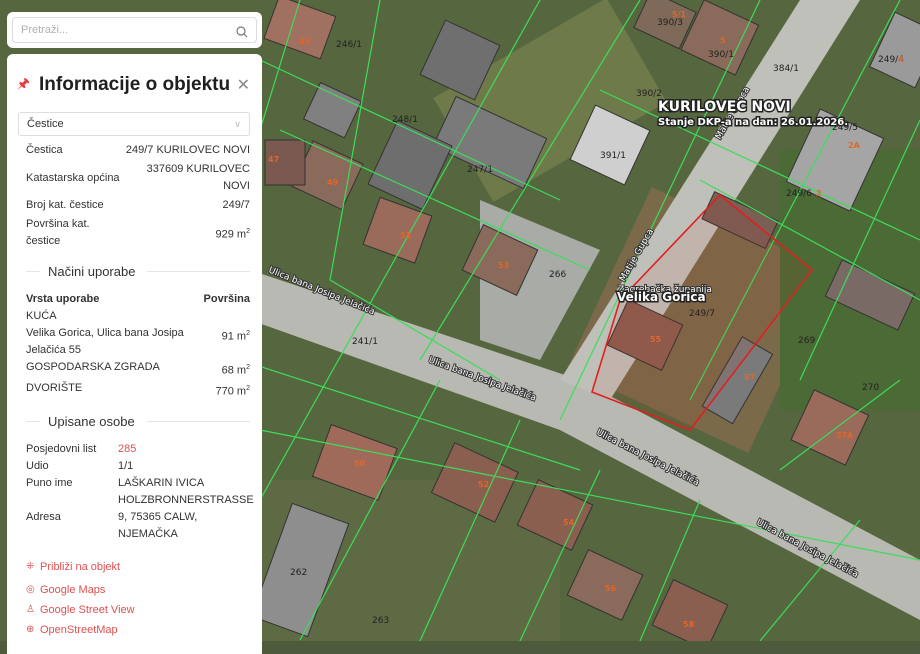 The image size is (920, 654). What do you see at coordinates (611, 588) in the screenshot?
I see `svg-text: 56` at bounding box center [611, 588].